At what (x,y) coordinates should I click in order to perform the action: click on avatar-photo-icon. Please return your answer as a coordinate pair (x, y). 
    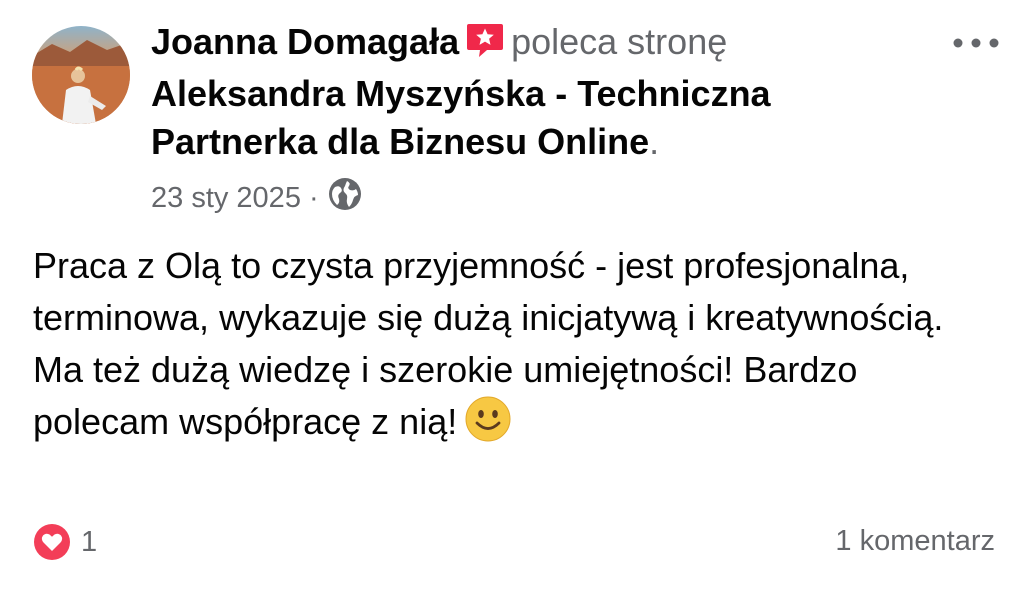
    Looking at the image, I should click on (81, 75).